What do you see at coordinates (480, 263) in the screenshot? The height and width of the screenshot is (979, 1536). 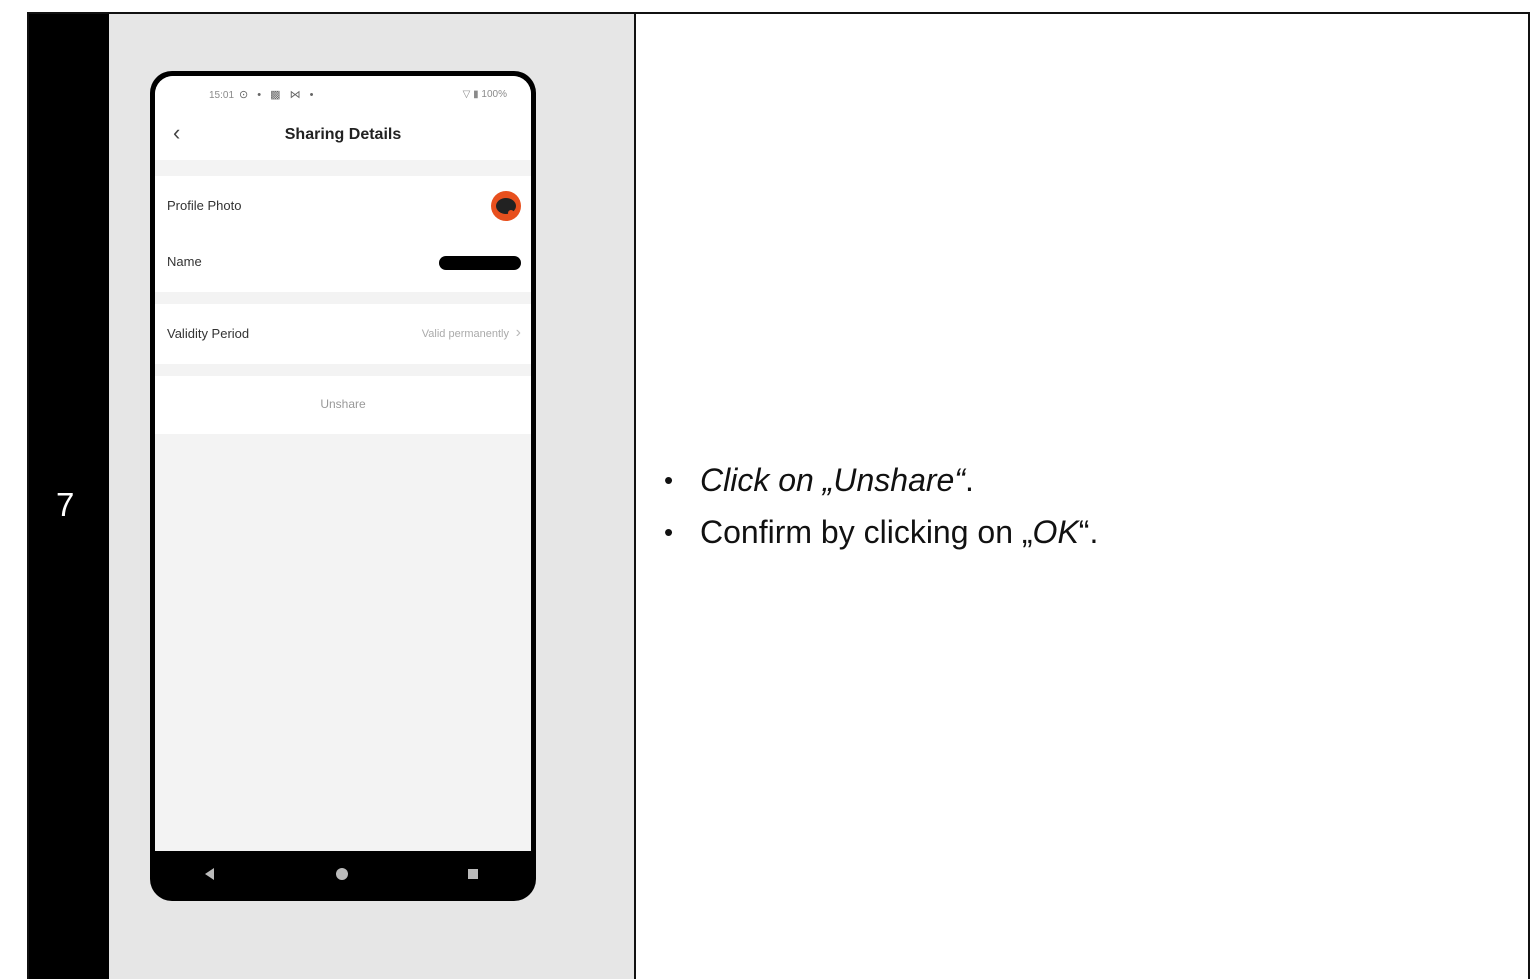 I see `name-redacted-value` at bounding box center [480, 263].